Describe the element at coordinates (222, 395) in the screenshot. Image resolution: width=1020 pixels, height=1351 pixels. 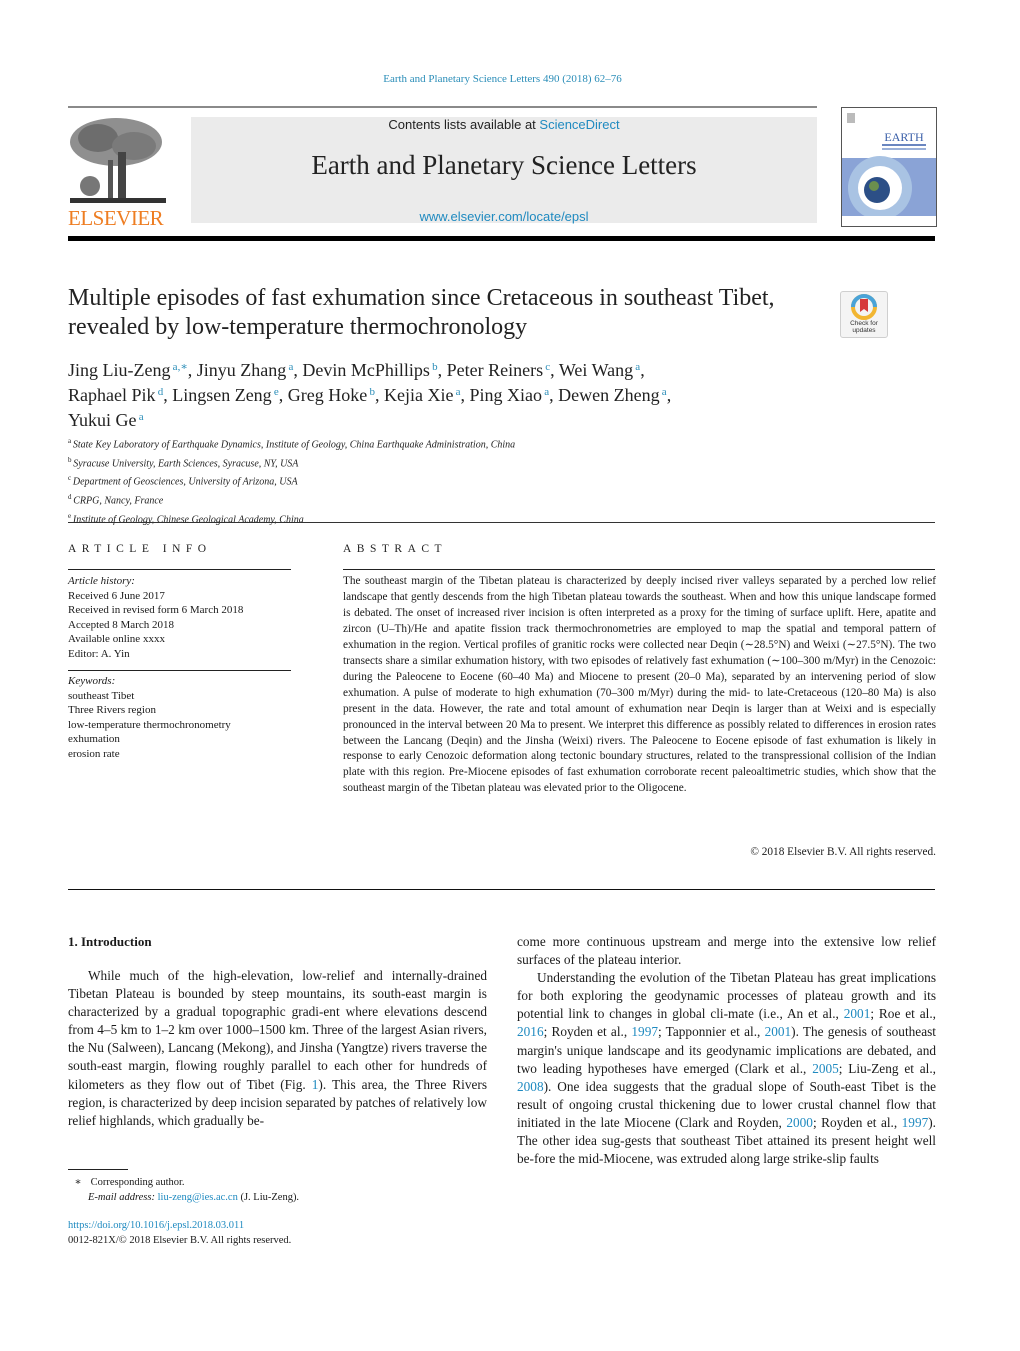
I see `author-name: Lingsen Zeng` at that location.